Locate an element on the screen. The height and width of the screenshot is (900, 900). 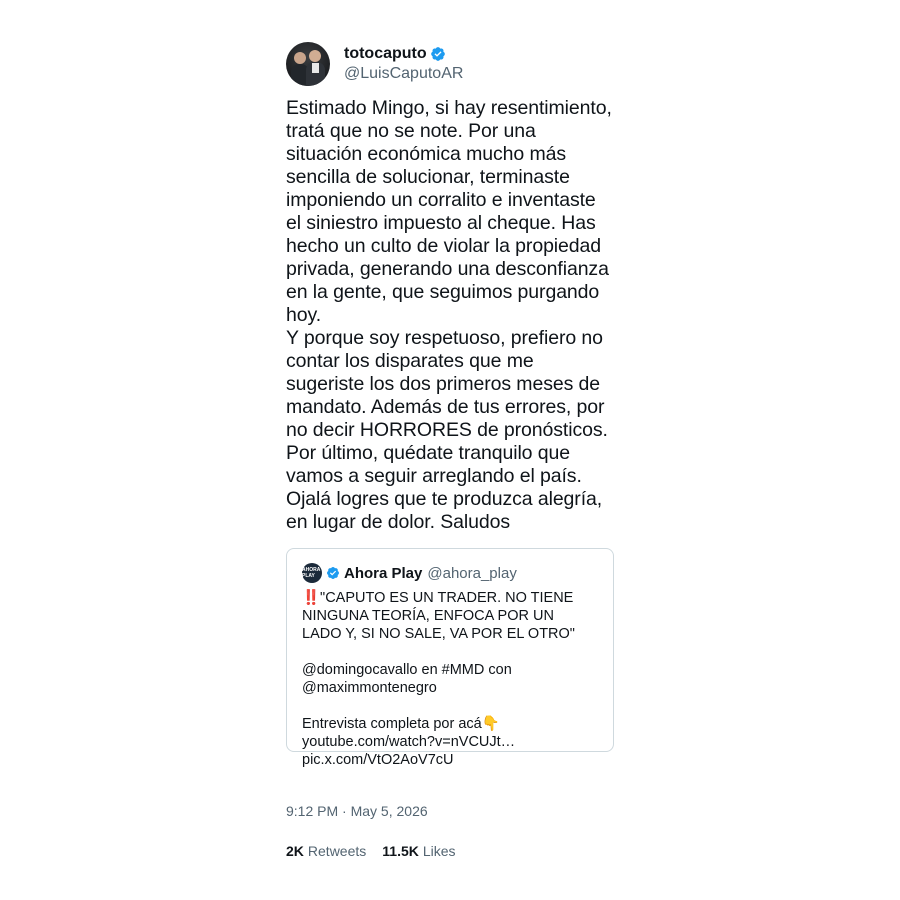
retweets-stat: 2K Retweets is located at coordinates (326, 851).